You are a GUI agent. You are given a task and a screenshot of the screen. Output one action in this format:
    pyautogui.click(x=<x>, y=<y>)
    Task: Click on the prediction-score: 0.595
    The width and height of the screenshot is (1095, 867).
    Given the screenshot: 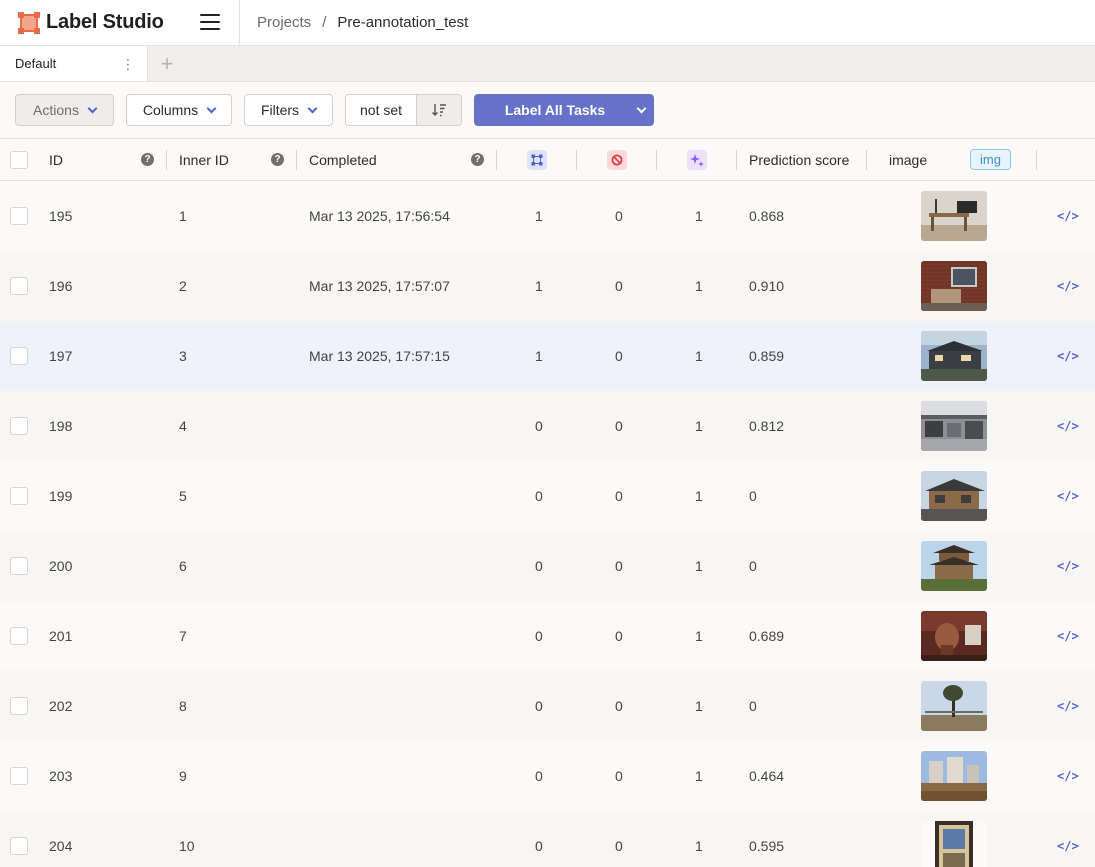 What is the action you would take?
    pyautogui.click(x=767, y=846)
    